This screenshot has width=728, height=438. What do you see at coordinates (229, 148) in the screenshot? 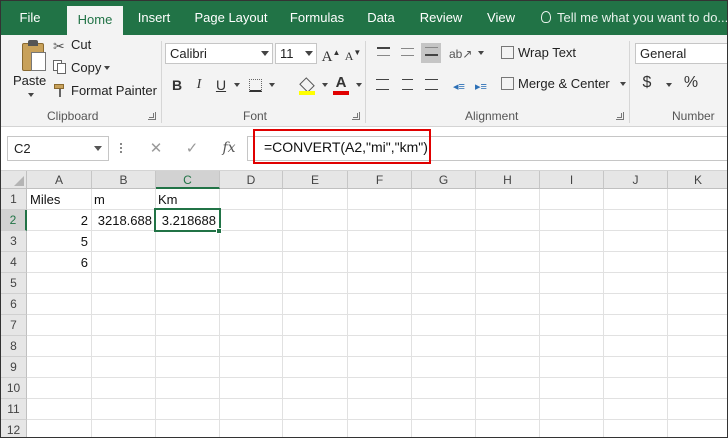
I see `insert-function-button: fx` at bounding box center [229, 148].